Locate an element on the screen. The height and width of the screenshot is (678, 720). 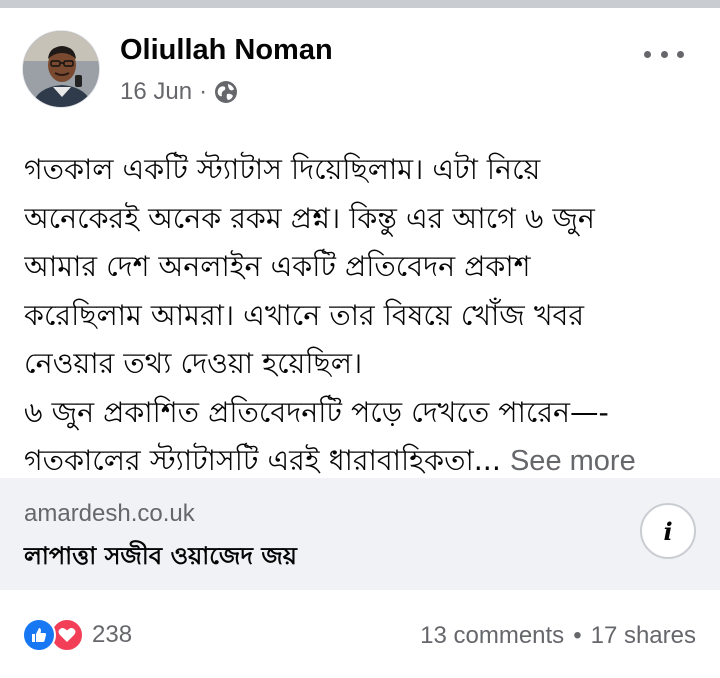
engagement-stats: 13 comments • 17 shares is located at coordinates (558, 636).